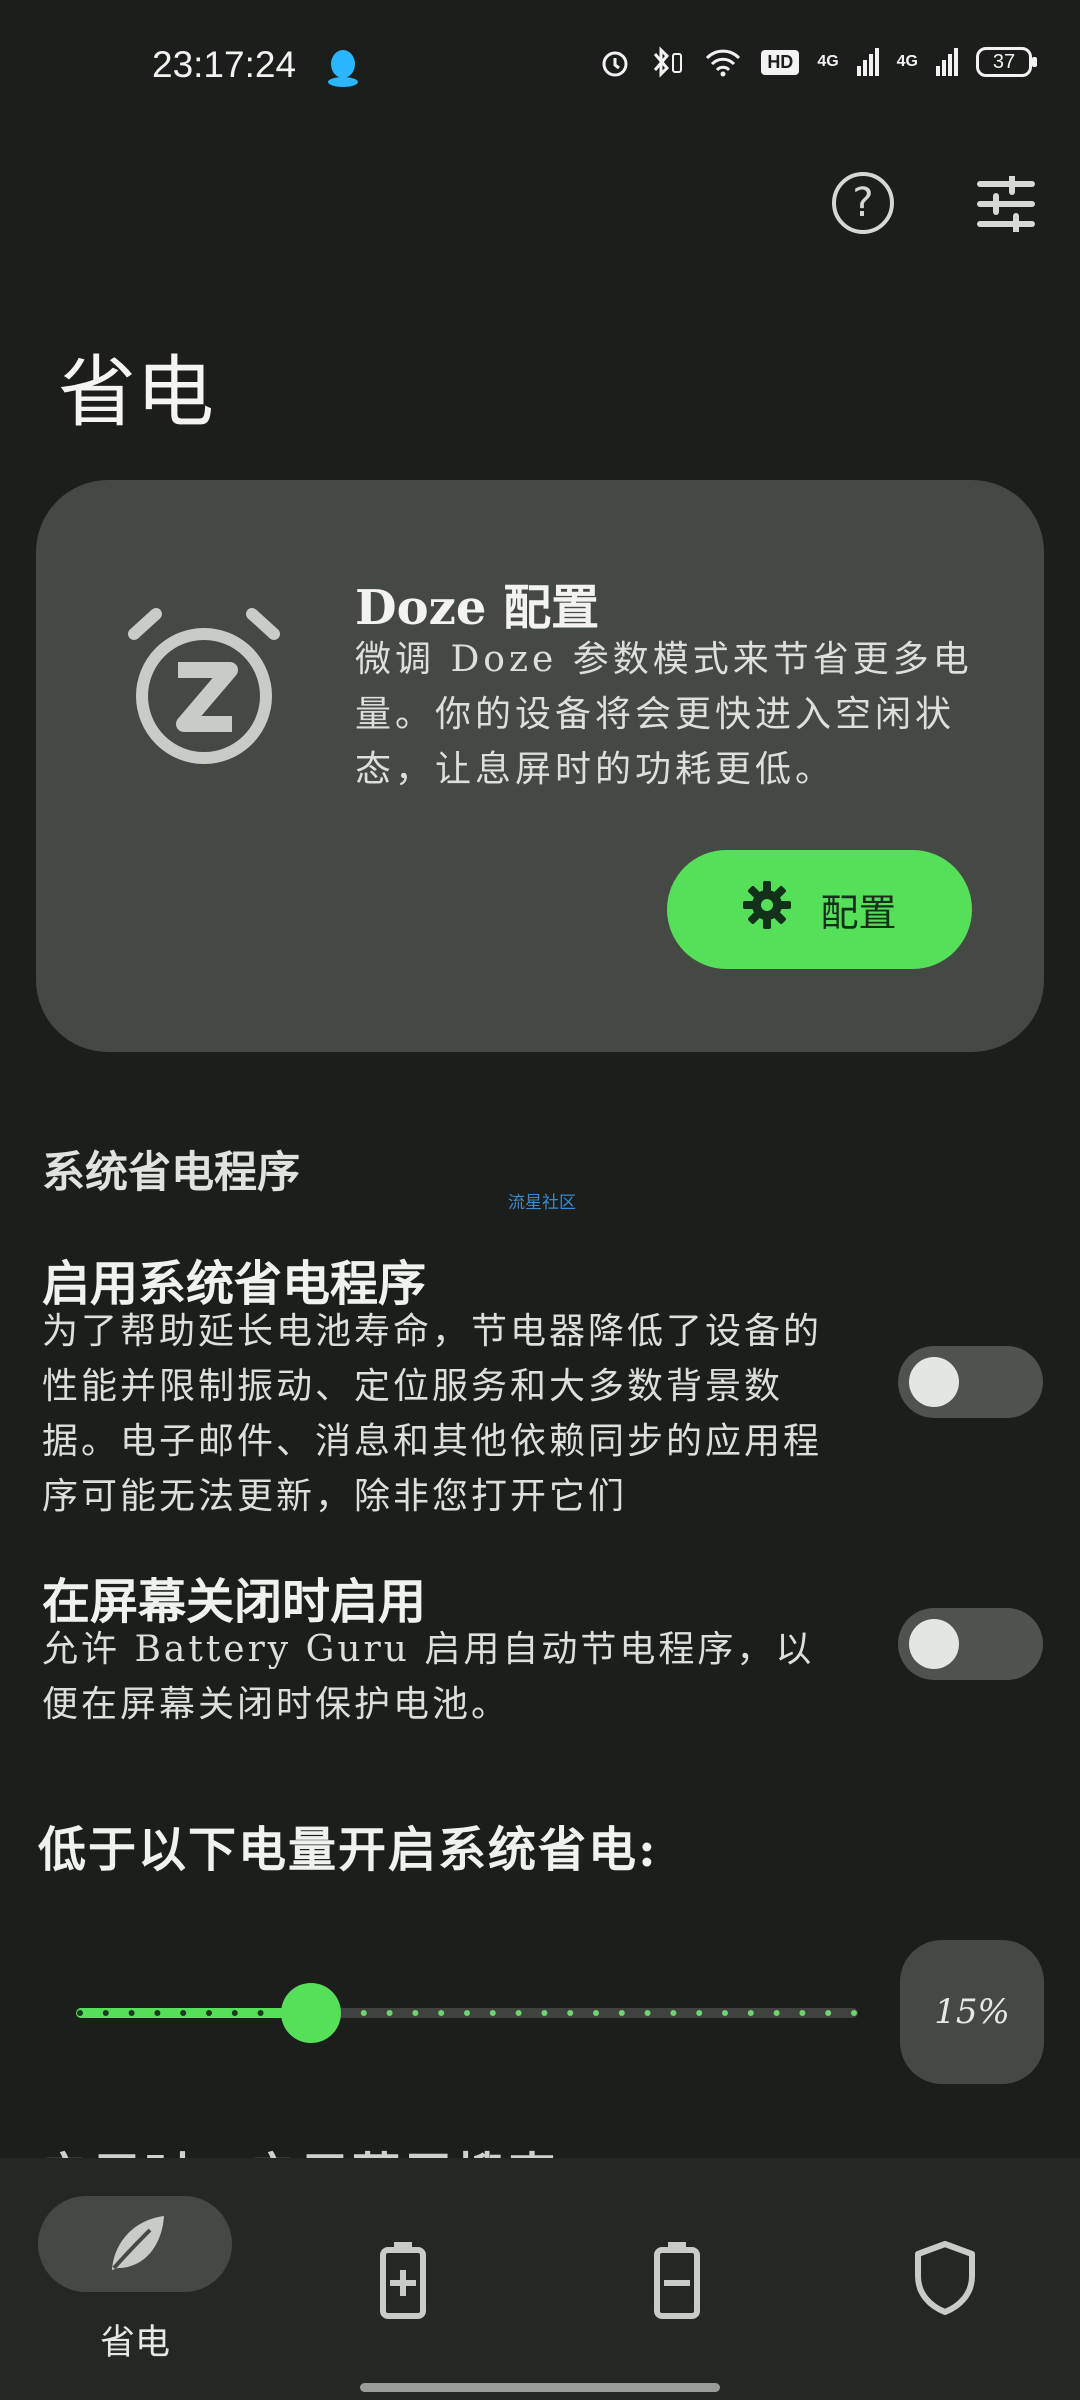 The image size is (1080, 2400). I want to click on nav-label-power-saving: 省电, so click(135, 2343).